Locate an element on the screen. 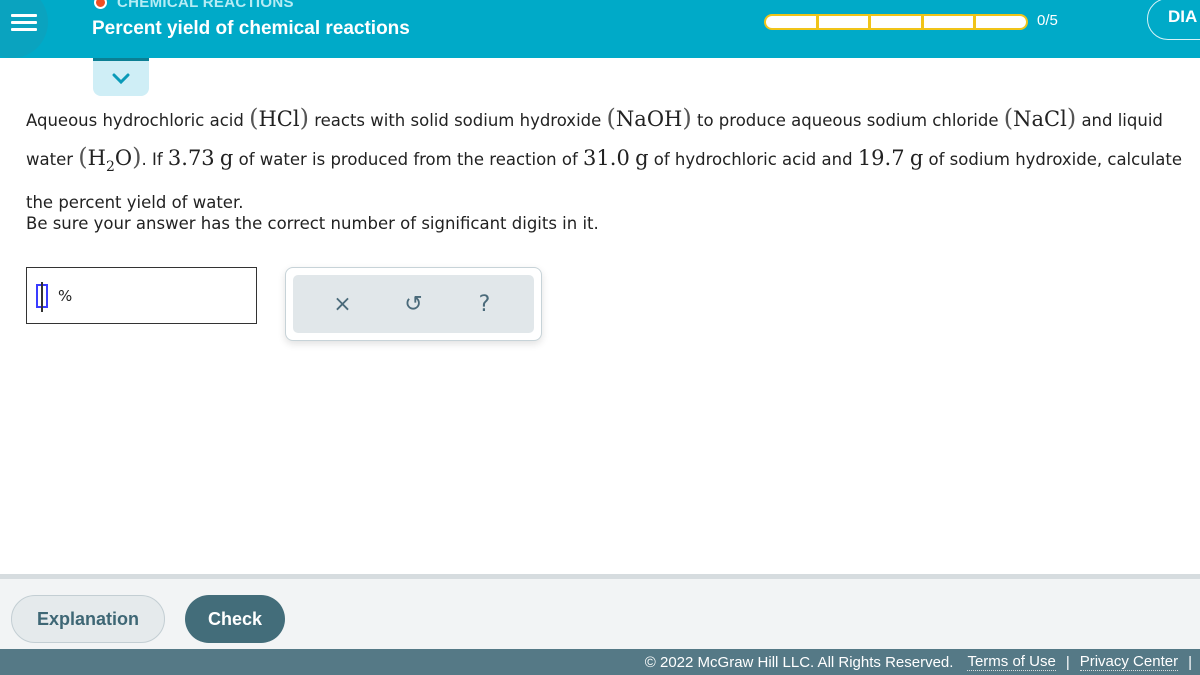 The image size is (1200, 675). help-button: ? is located at coordinates (485, 304).